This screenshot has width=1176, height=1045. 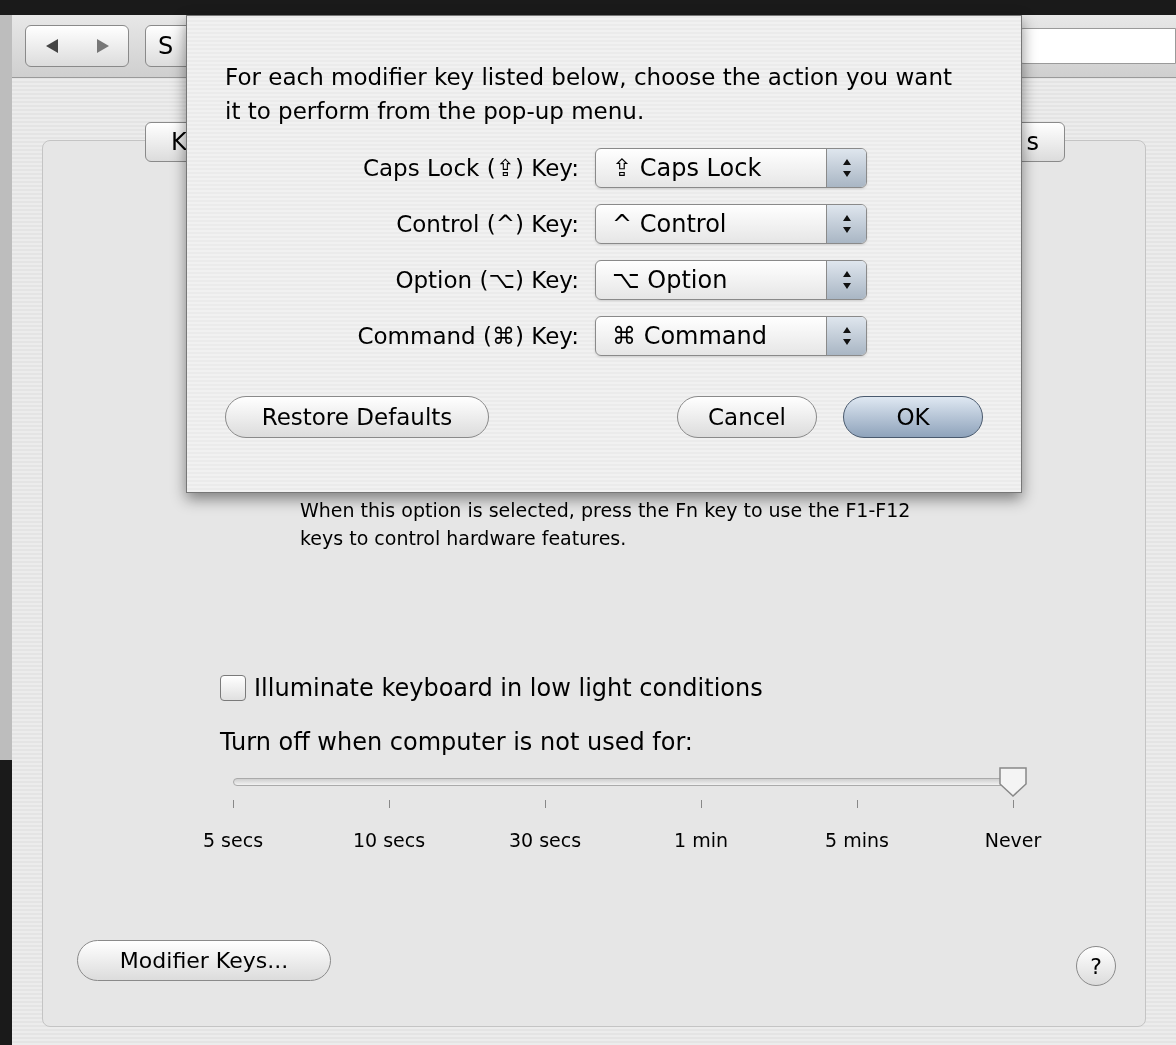 What do you see at coordinates (747, 417) in the screenshot?
I see `cancel-button: Cancel` at bounding box center [747, 417].